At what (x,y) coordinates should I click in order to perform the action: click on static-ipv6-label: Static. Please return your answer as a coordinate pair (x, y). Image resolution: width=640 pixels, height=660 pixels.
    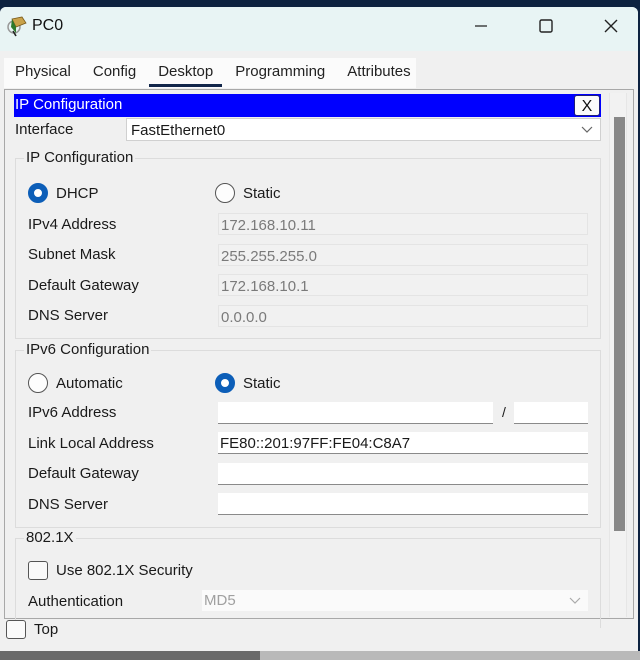
    Looking at the image, I should click on (262, 383).